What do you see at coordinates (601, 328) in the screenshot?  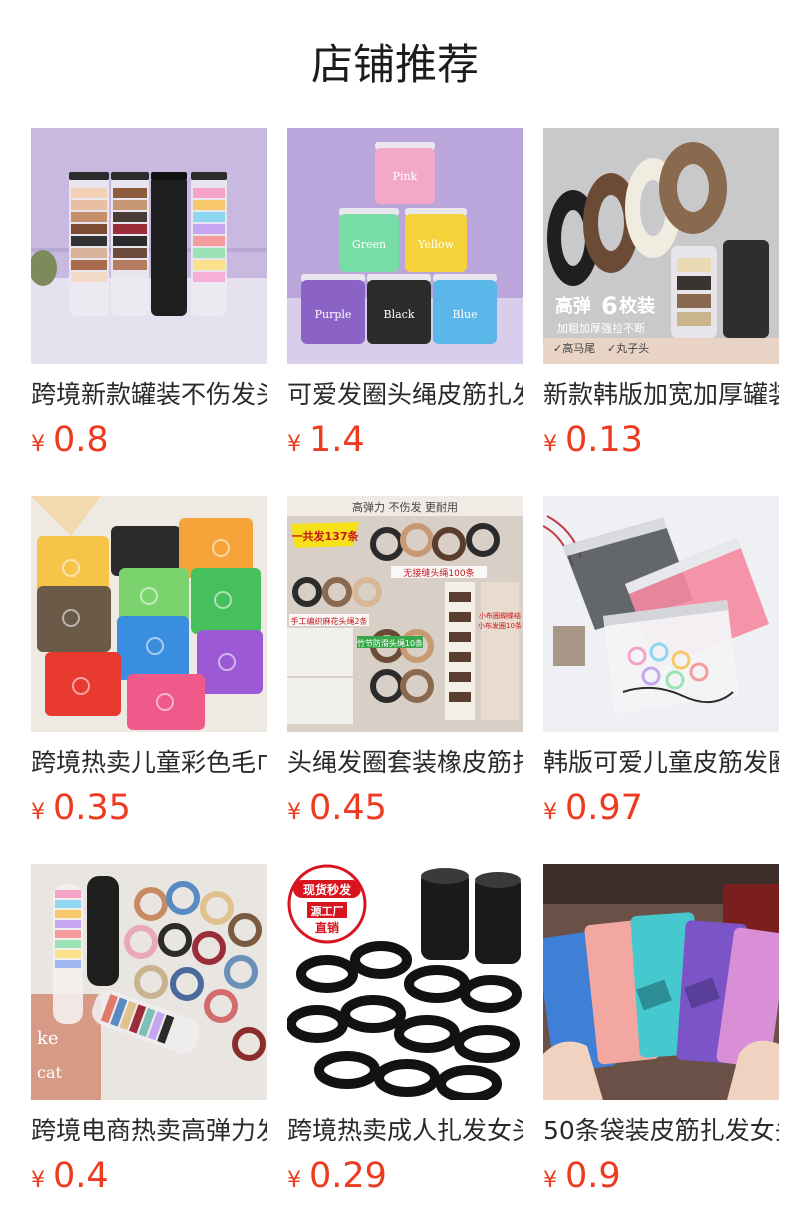 I see `promo-text: 加粗加厚强拉不断` at bounding box center [601, 328].